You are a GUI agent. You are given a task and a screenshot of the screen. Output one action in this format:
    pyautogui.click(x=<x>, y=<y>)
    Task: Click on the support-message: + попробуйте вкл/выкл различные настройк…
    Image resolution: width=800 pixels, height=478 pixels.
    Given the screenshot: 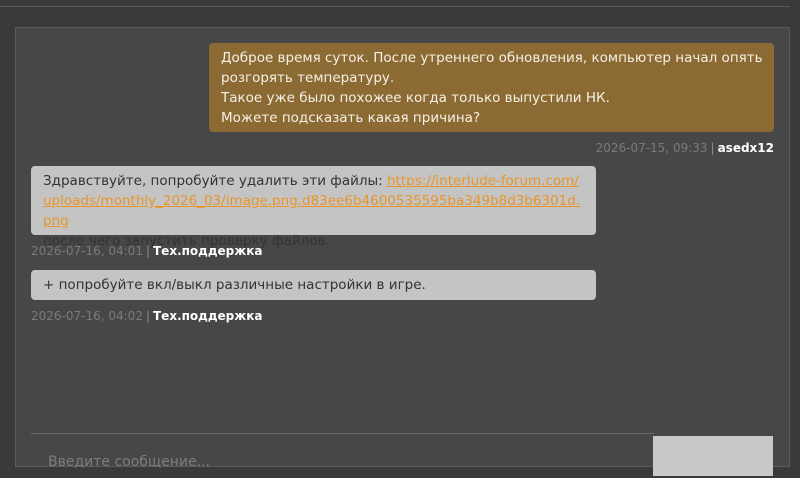 What is the action you would take?
    pyautogui.click(x=313, y=285)
    